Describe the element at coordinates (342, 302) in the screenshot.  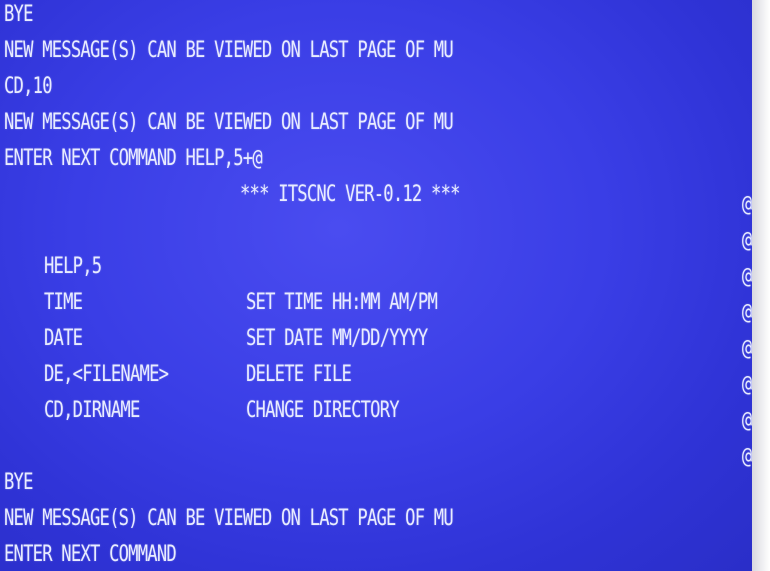
I see `help-description: SET TIME HH:MM AM/PM` at that location.